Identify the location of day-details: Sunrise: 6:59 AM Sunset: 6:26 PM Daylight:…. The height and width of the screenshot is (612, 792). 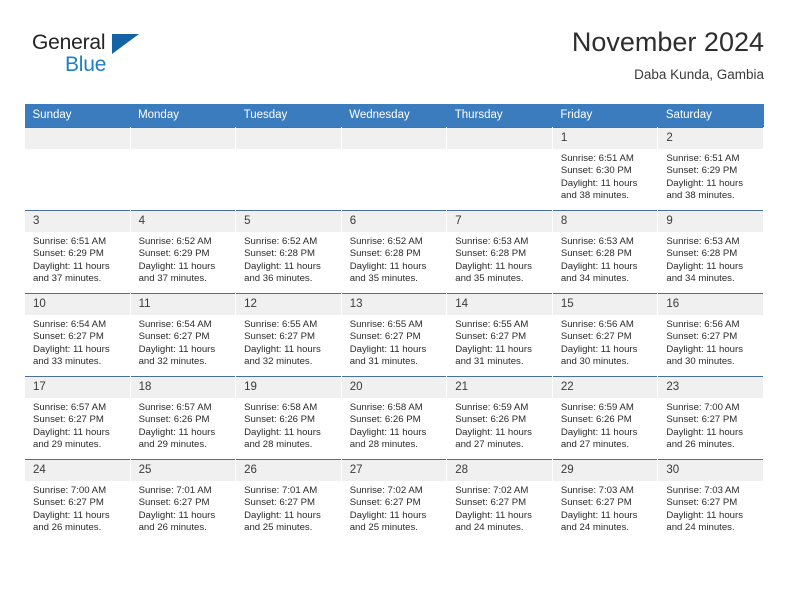
(605, 425).